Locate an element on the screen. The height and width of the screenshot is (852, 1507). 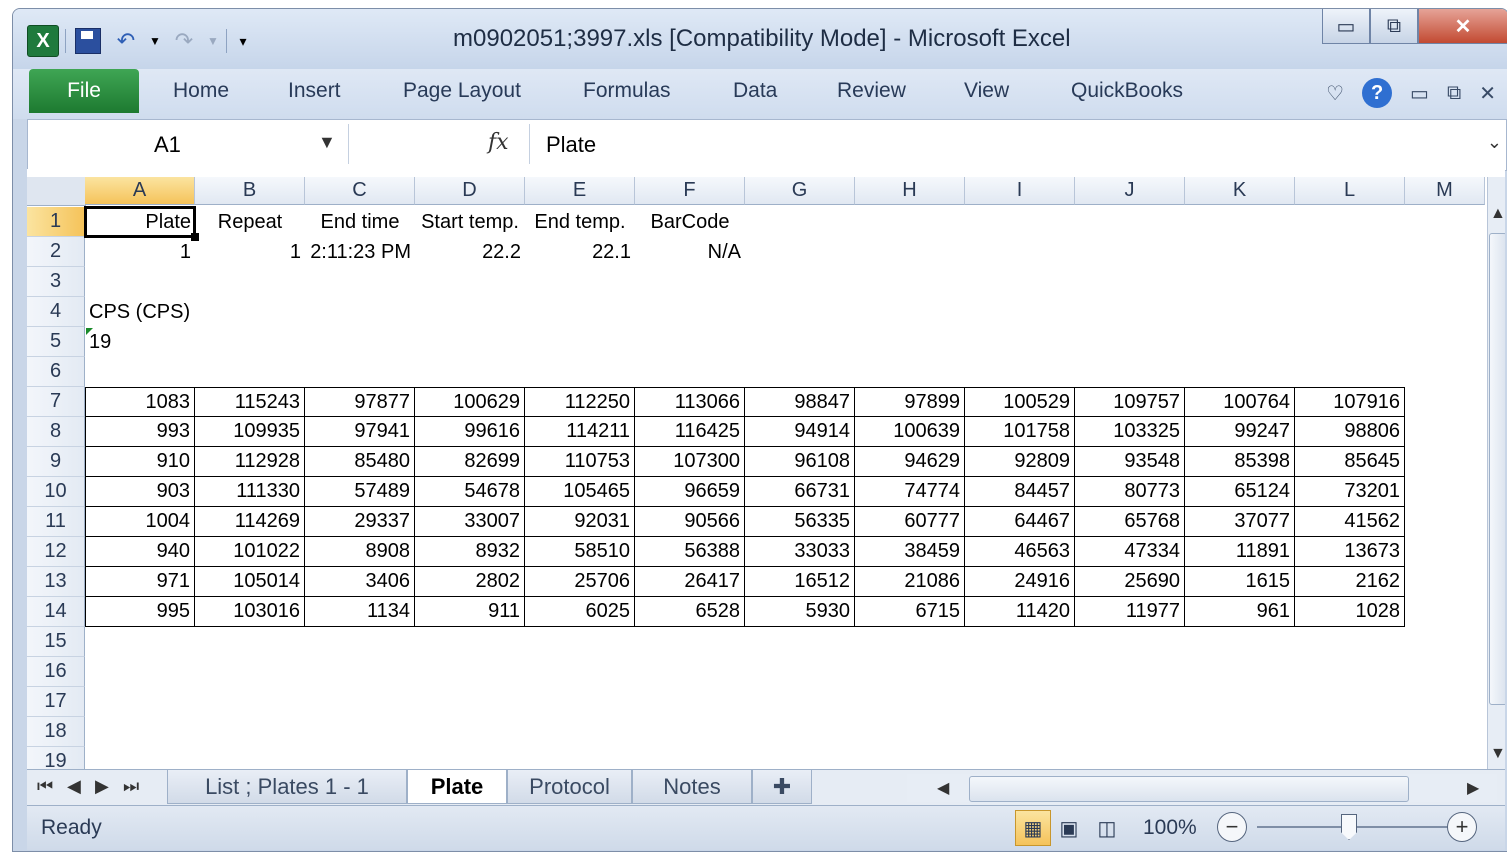
data-cell: 100629 is located at coordinates (470, 402).